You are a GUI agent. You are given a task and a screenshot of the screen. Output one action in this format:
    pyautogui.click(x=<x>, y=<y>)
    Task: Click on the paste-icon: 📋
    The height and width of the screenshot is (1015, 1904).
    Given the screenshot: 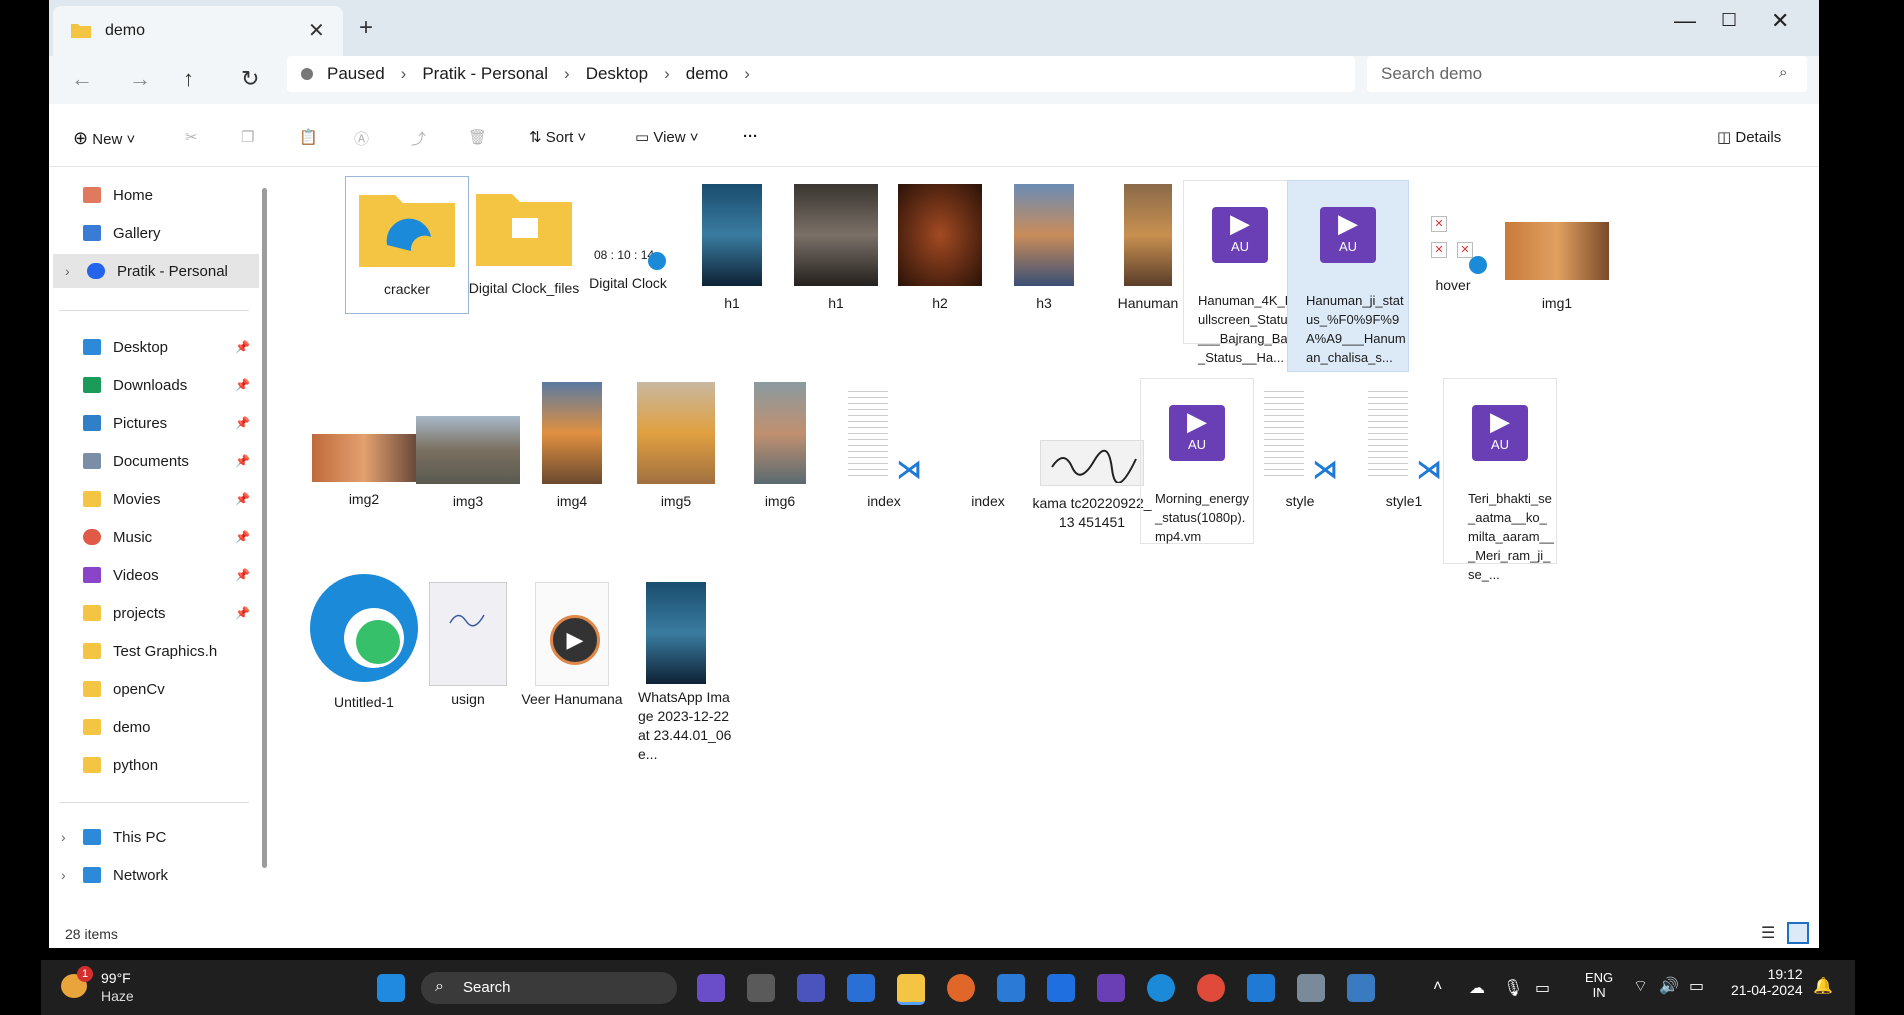 What is the action you would take?
    pyautogui.click(x=308, y=137)
    